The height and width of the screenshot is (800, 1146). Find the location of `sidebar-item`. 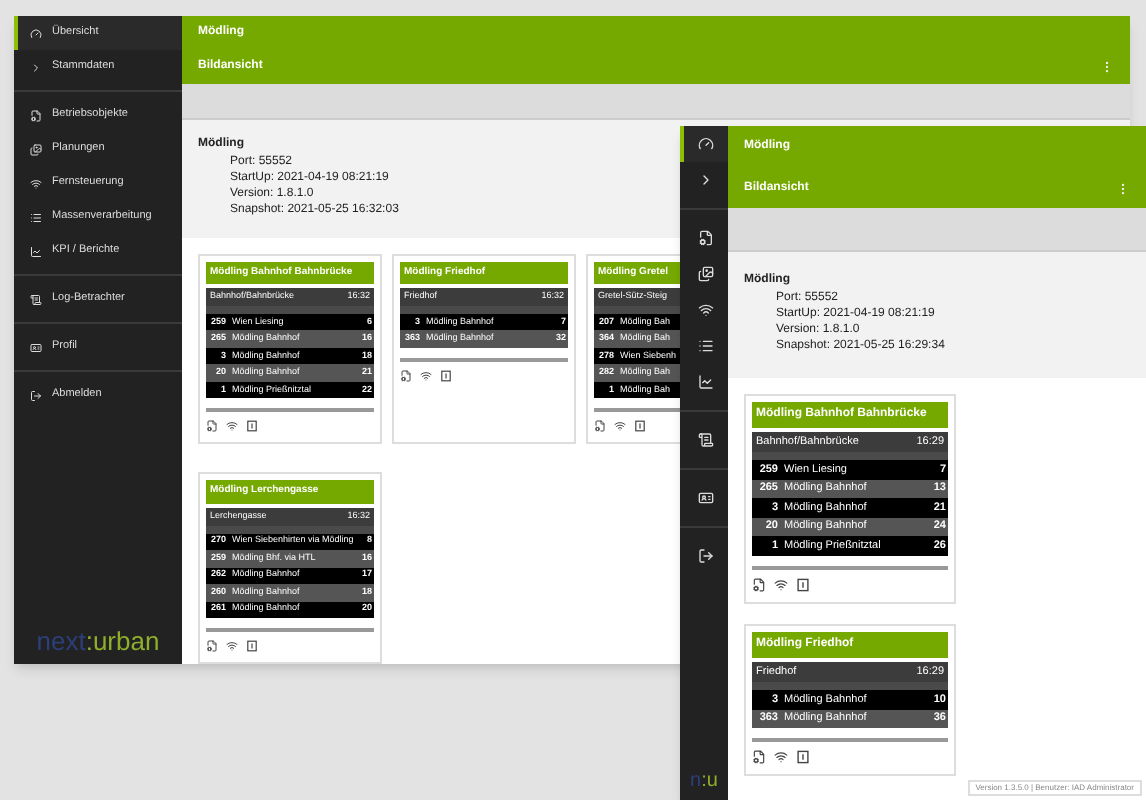

sidebar-item is located at coordinates (704, 144).